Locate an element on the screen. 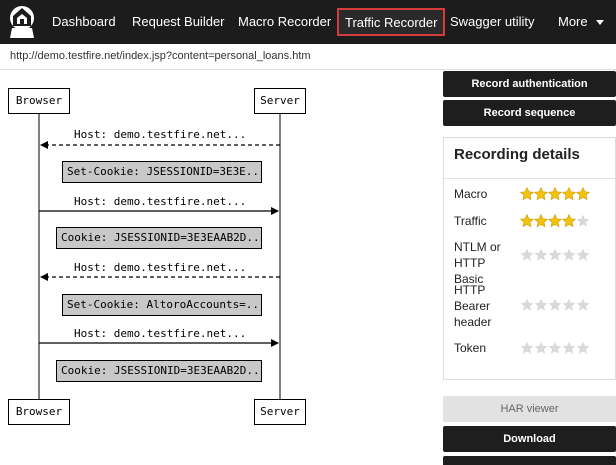 The height and width of the screenshot is (465, 616). row-label-bearer: HTTP Bearer header is located at coordinates (473, 306).